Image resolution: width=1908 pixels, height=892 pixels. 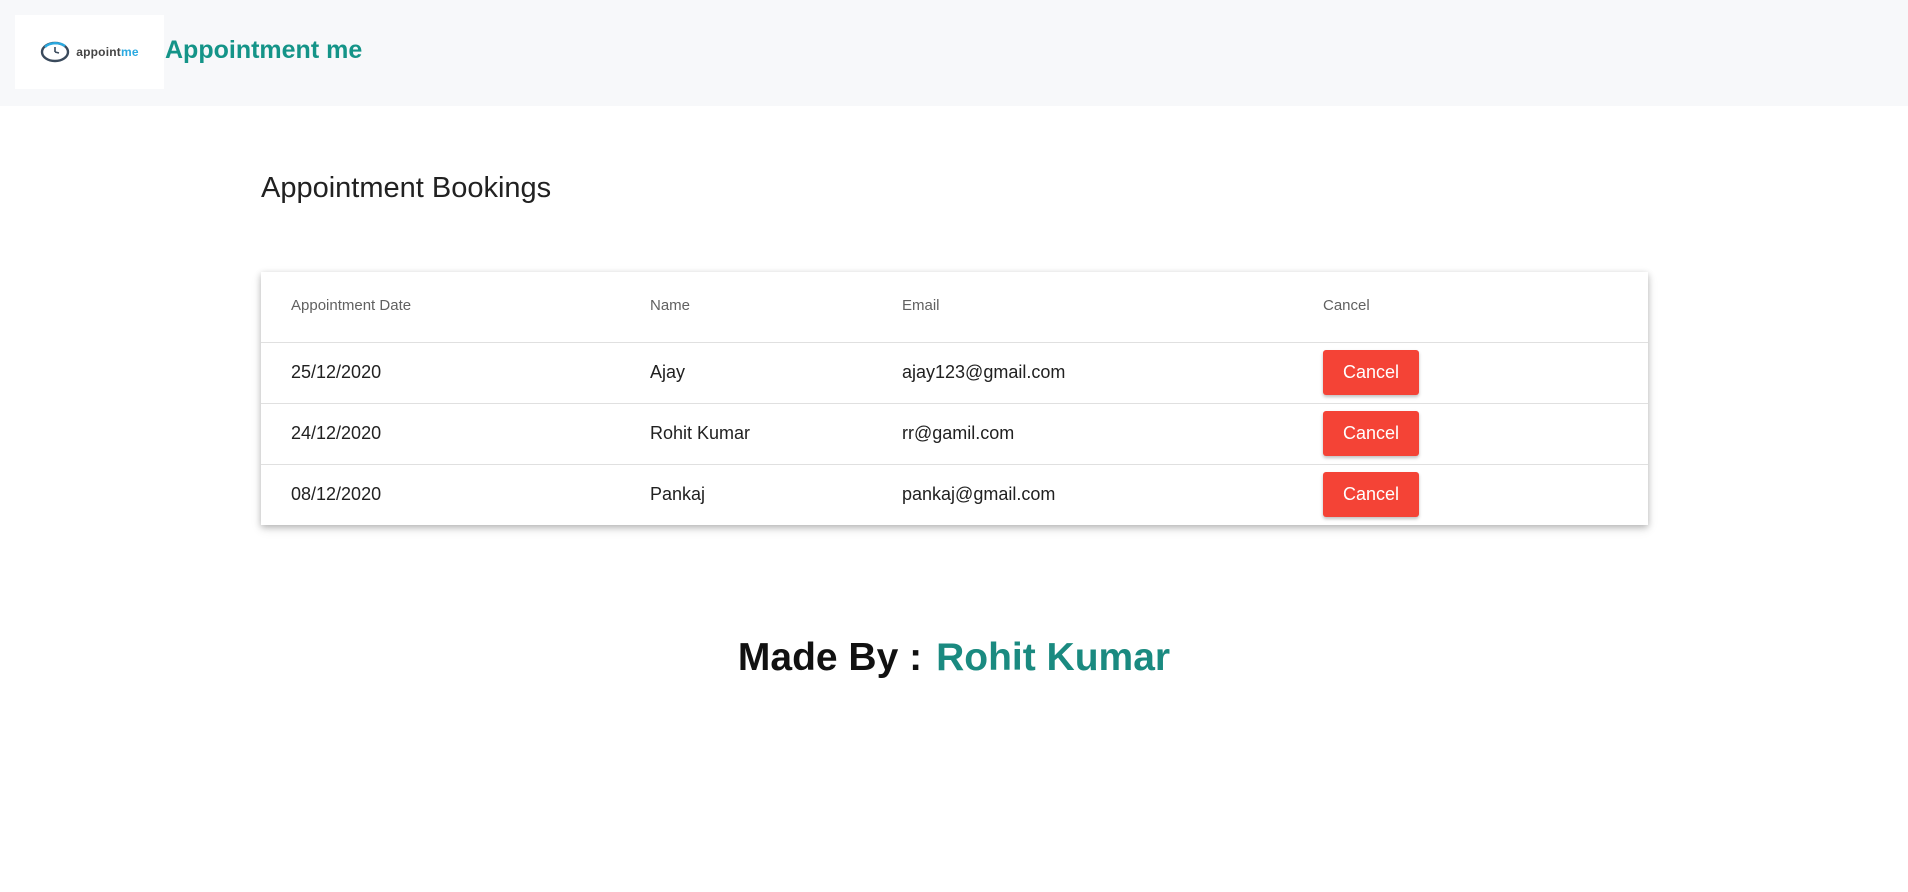 What do you see at coordinates (954, 307) in the screenshot?
I see `table-header: Appointment Date Name Email Cancel` at bounding box center [954, 307].